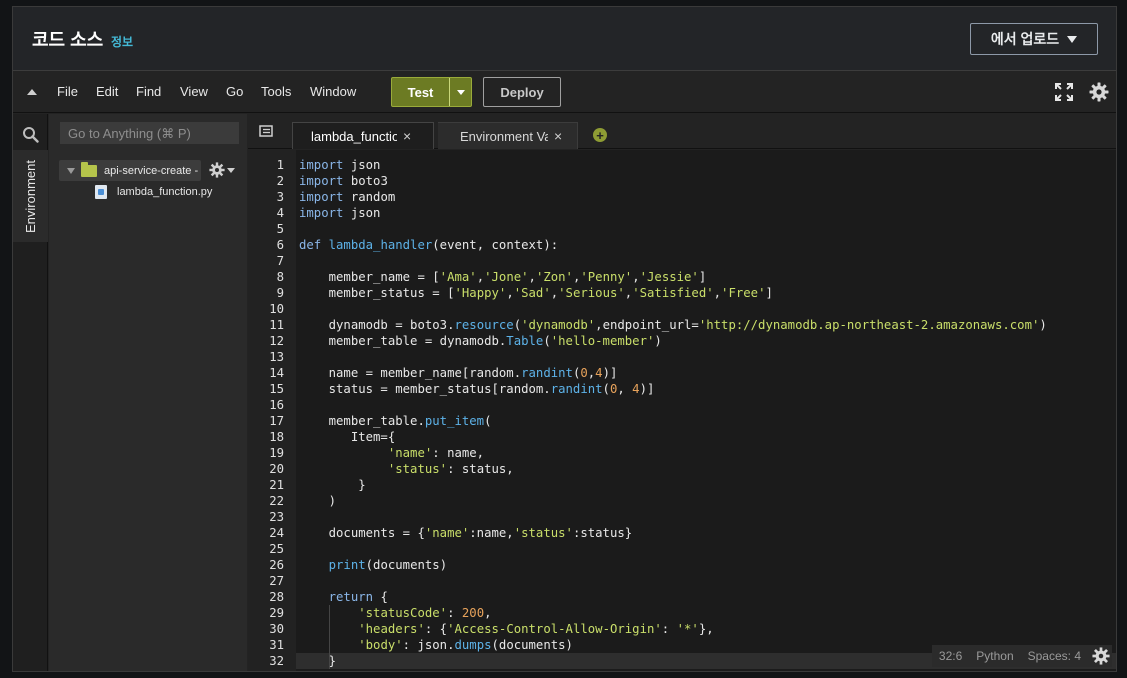 Image resolution: width=1127 pixels, height=678 pixels. What do you see at coordinates (1054, 656) in the screenshot?
I see `indent-setting: Spaces: 4` at bounding box center [1054, 656].